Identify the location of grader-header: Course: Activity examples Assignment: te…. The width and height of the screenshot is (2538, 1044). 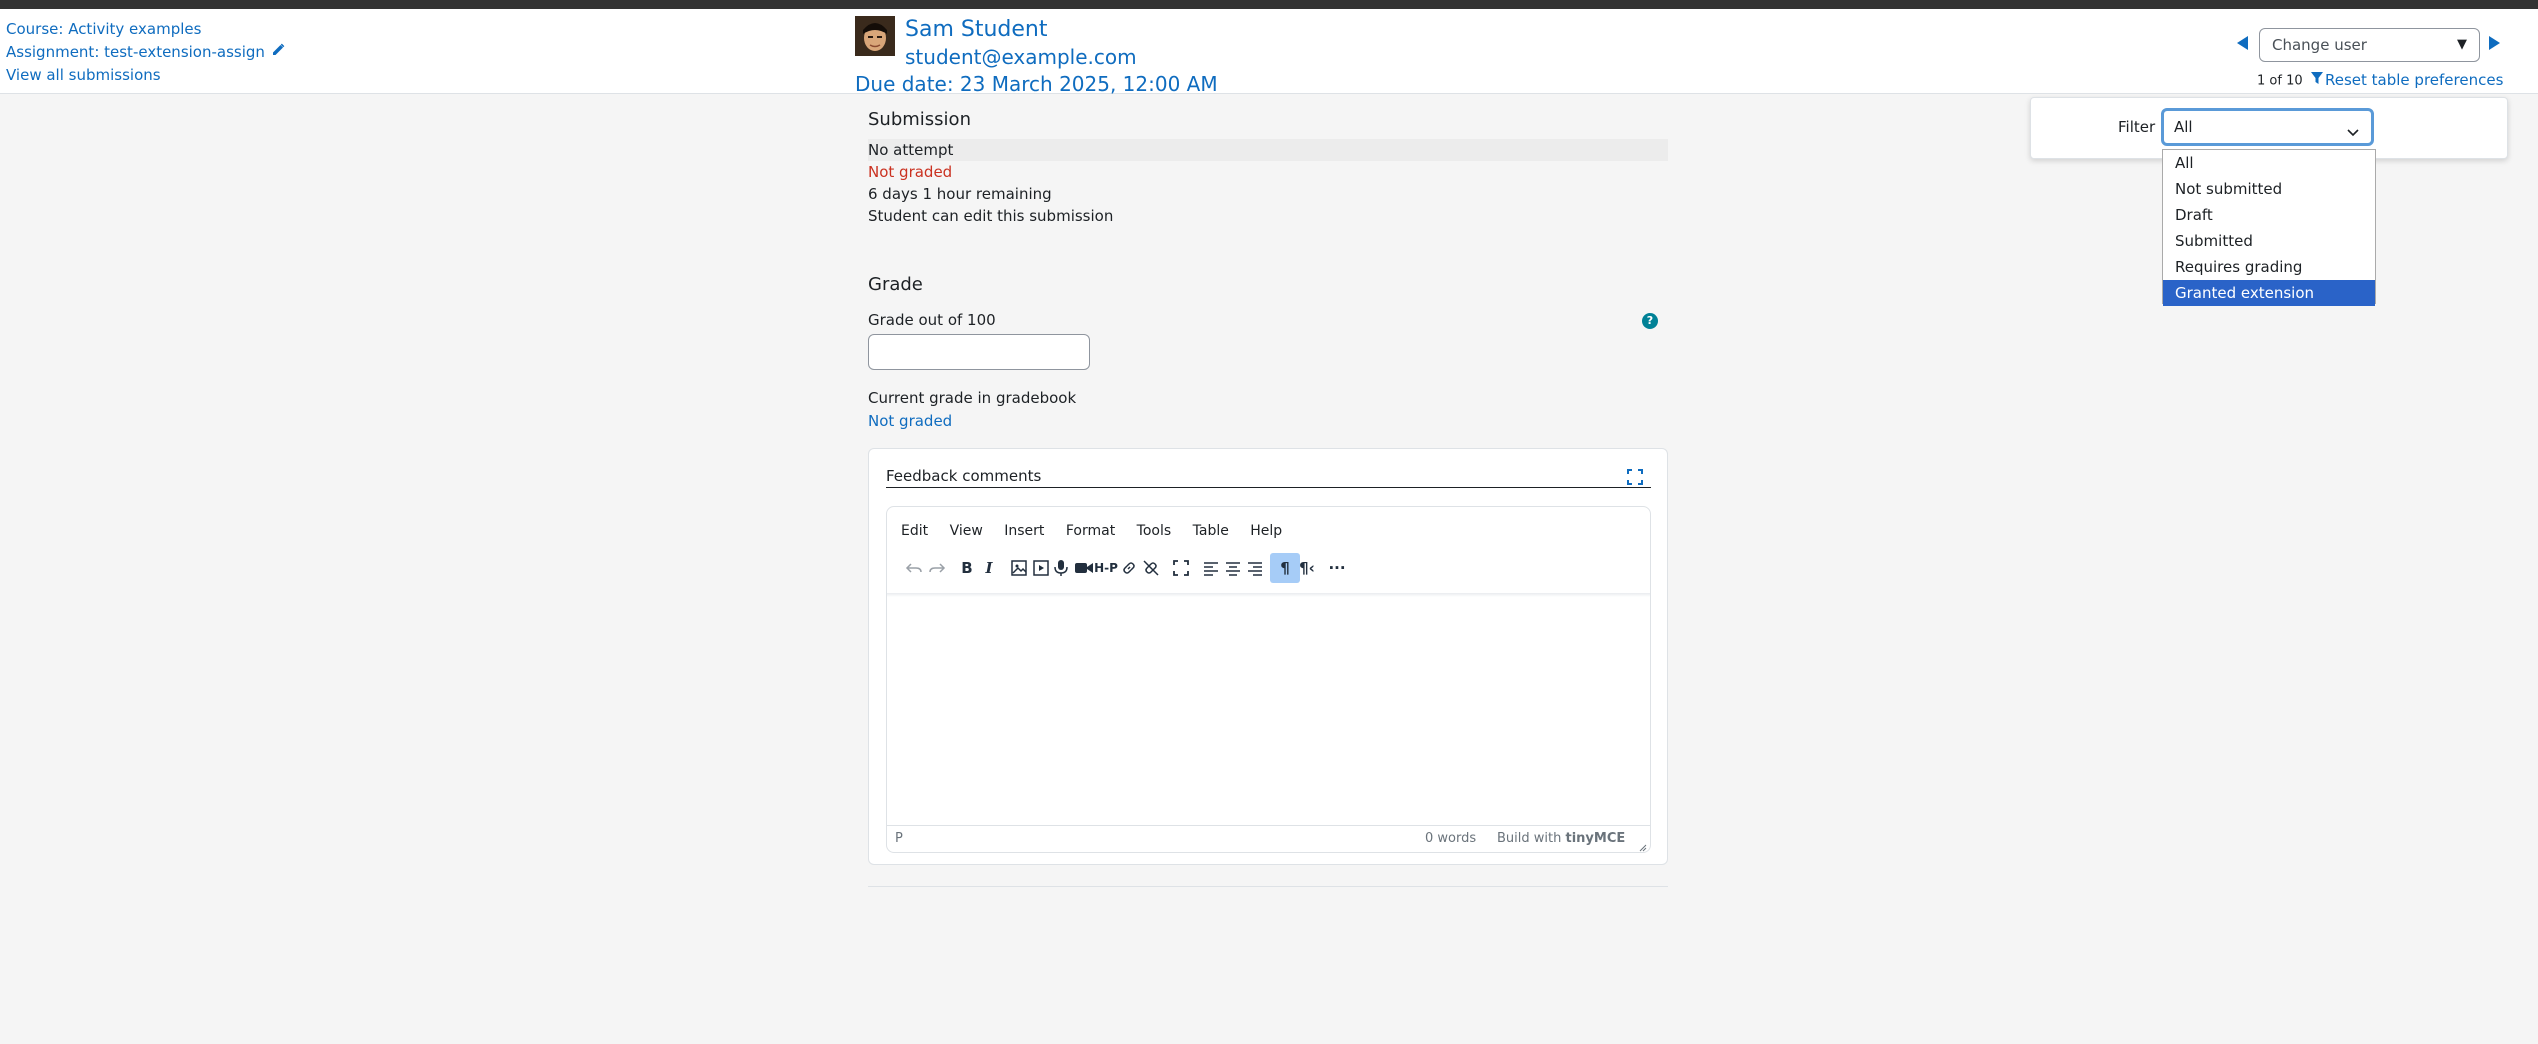
(1269, 52).